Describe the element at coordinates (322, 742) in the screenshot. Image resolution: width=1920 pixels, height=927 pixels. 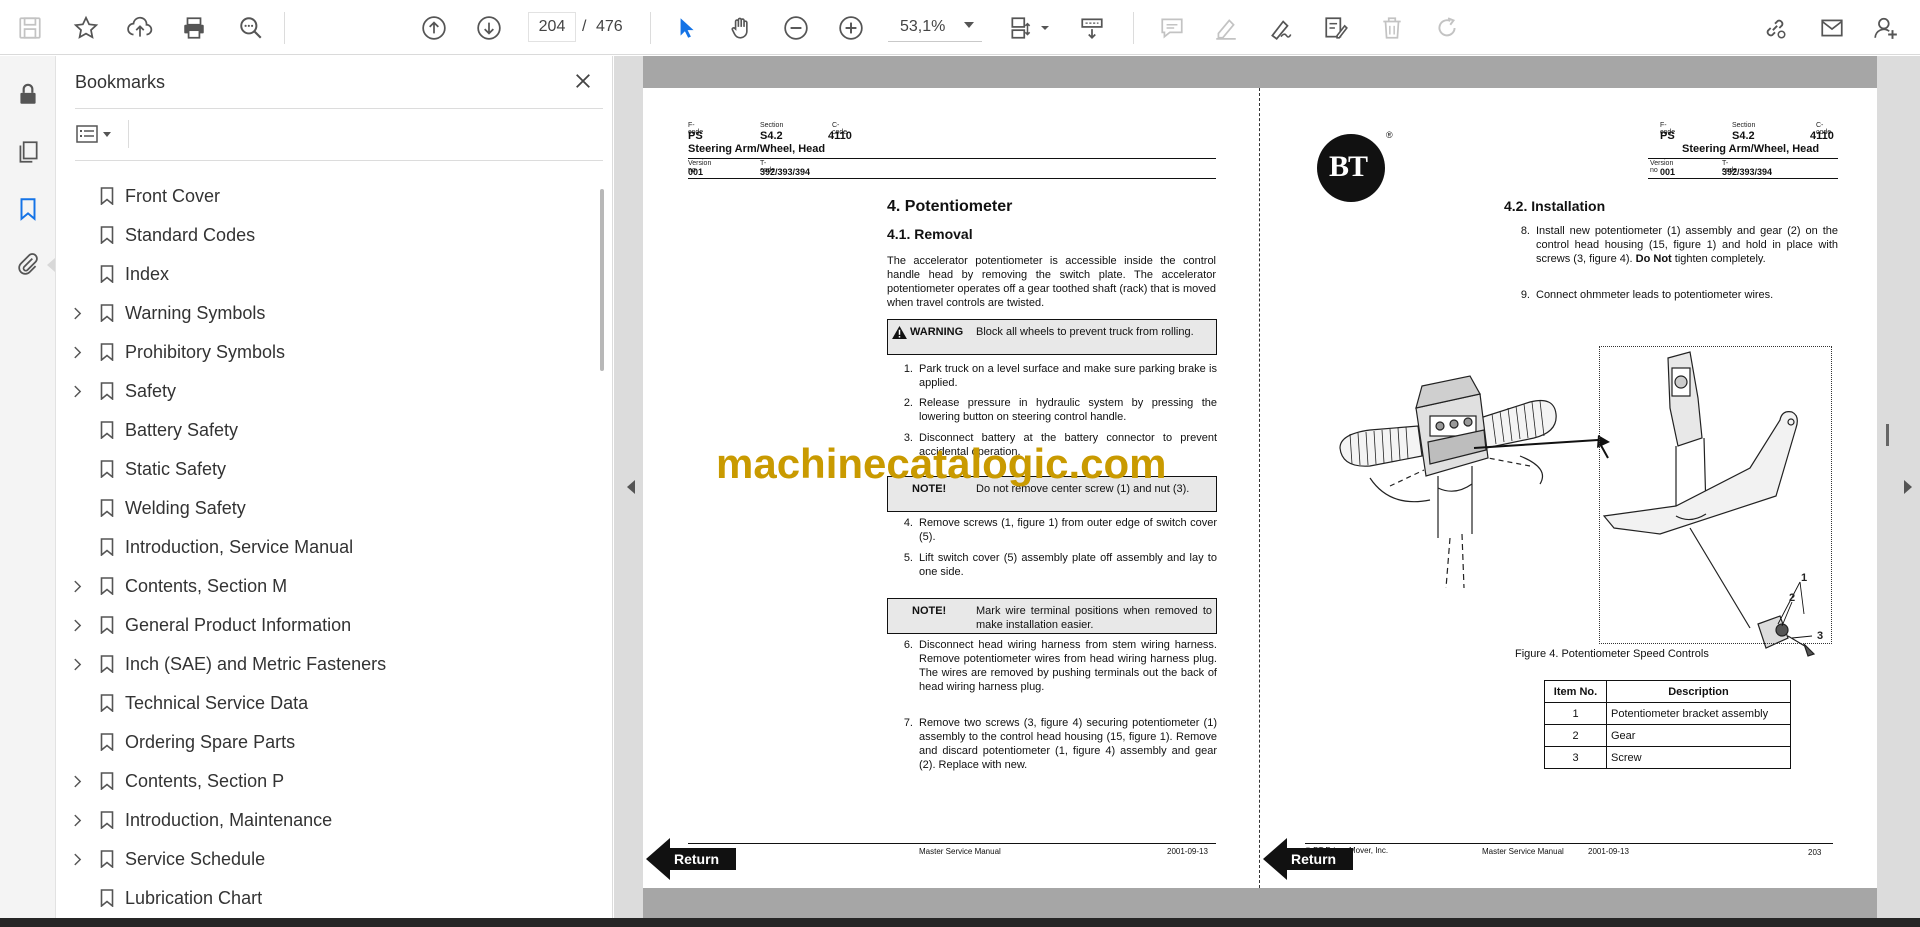
I see `bookmark-item: Ordering Spare Parts` at that location.